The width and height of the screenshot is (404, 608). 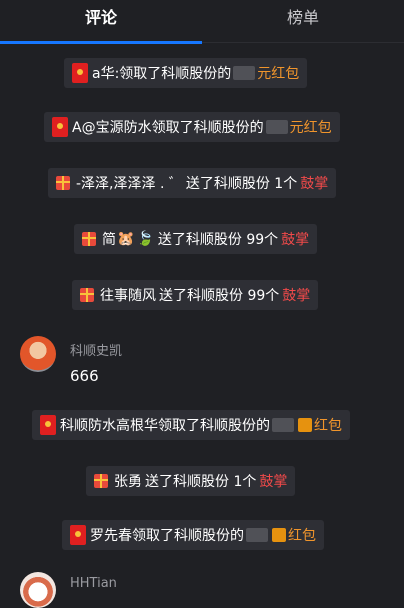 I want to click on message-user: 科顺防水高根华, so click(x=109, y=426).